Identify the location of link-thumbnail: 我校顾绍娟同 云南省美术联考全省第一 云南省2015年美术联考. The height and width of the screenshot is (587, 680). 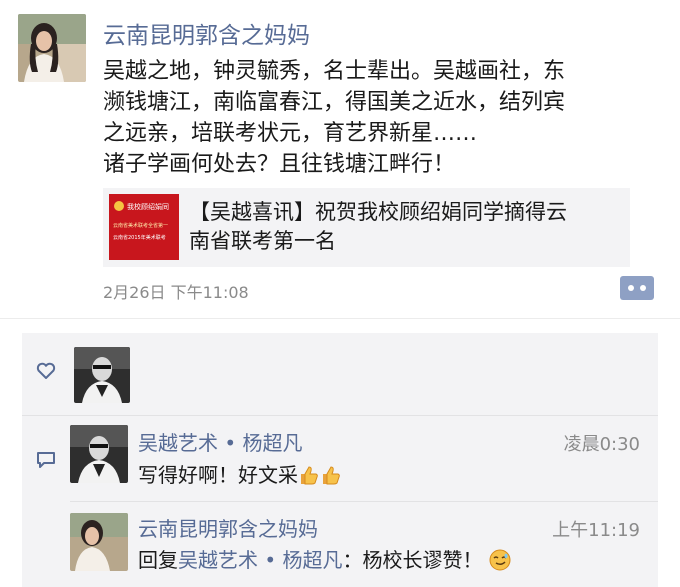
(144, 227).